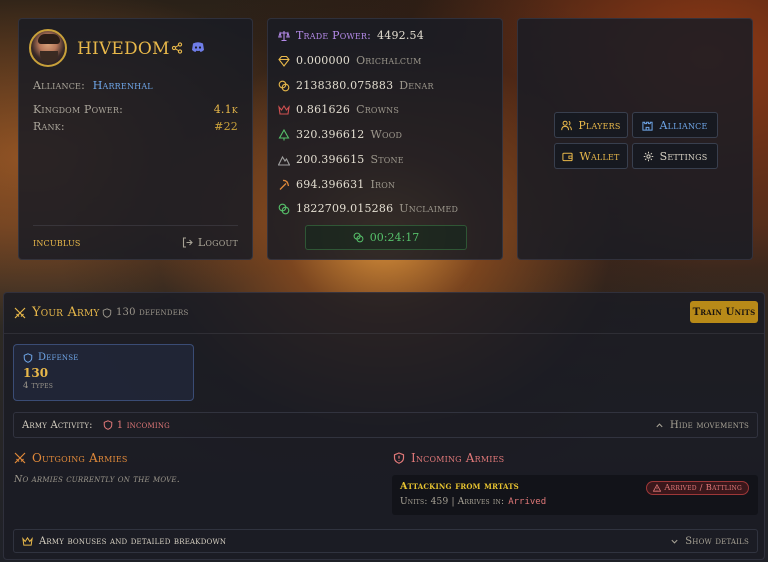 The height and width of the screenshot is (562, 768). Describe the element at coordinates (49, 126) in the screenshot. I see `rank-label: Rank:` at that location.